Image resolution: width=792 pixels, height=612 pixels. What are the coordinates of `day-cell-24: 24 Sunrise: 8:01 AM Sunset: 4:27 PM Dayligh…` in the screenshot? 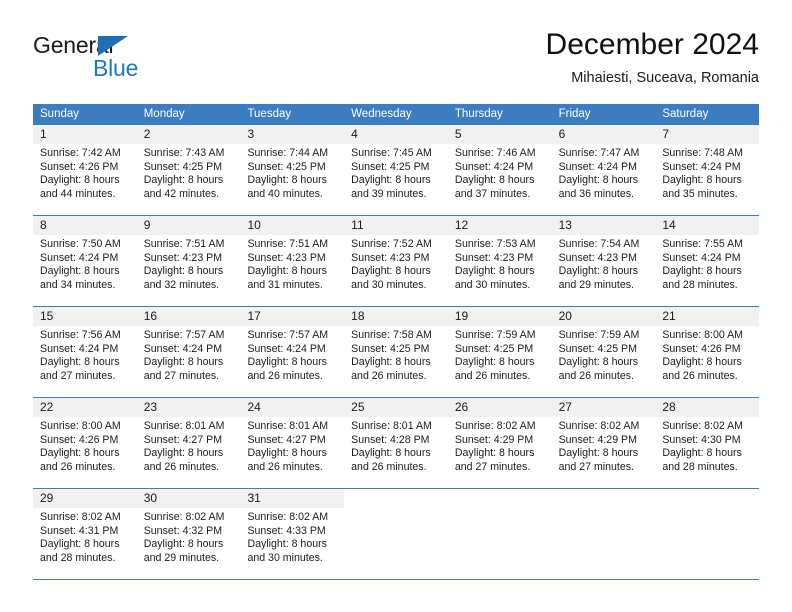 It's located at (292, 443).